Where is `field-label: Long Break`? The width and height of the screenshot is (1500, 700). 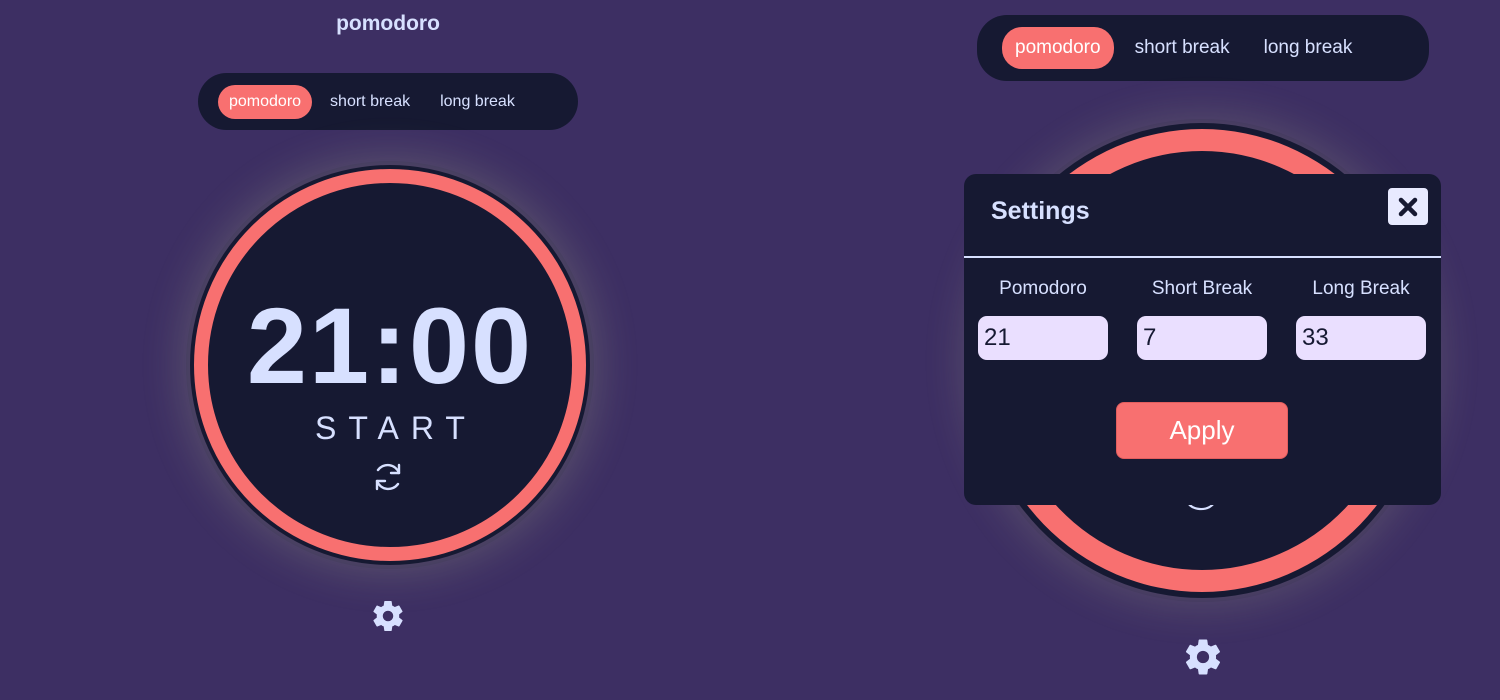 field-label: Long Break is located at coordinates (1361, 288).